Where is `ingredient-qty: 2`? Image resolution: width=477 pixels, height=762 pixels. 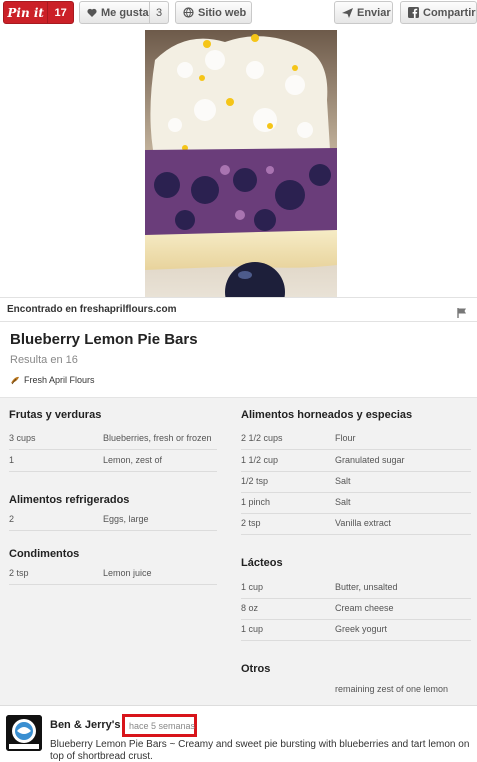
ingredient-qty: 2 is located at coordinates (12, 519).